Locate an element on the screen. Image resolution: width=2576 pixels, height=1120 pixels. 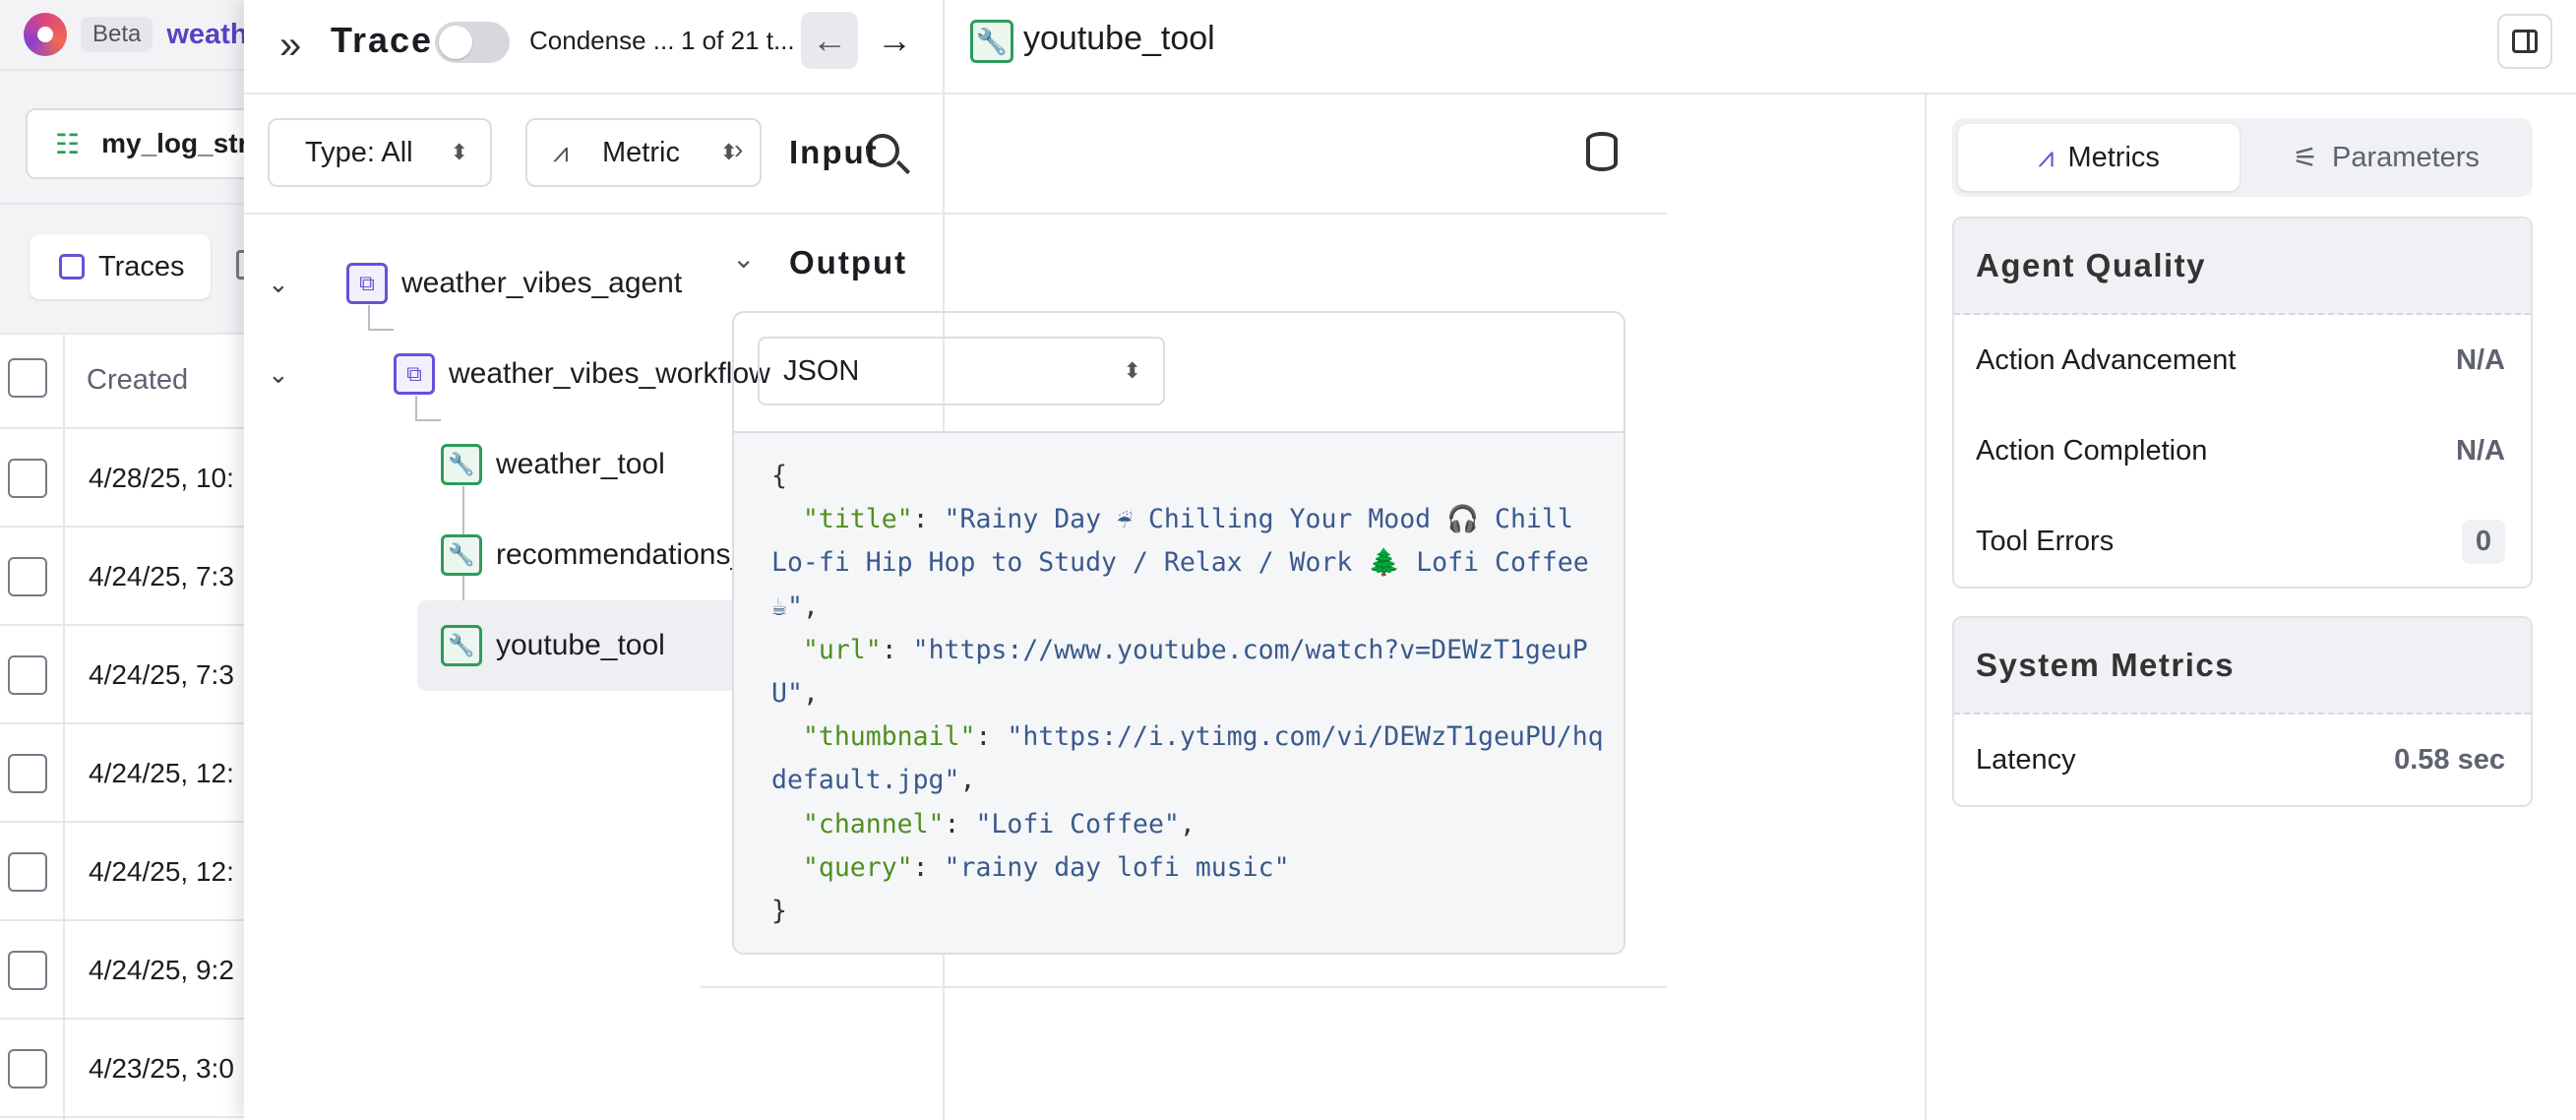
json-channel-value: Lofi Coffee is located at coordinates (1077, 824).